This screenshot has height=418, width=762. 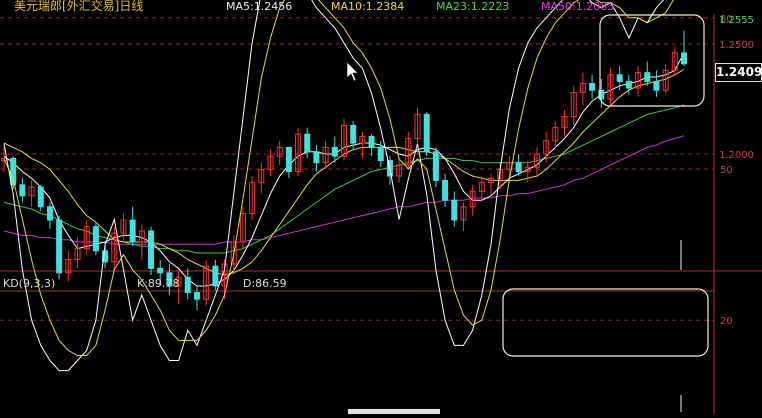 What do you see at coordinates (738, 72) in the screenshot?
I see `current-price-box: 1.2409` at bounding box center [738, 72].